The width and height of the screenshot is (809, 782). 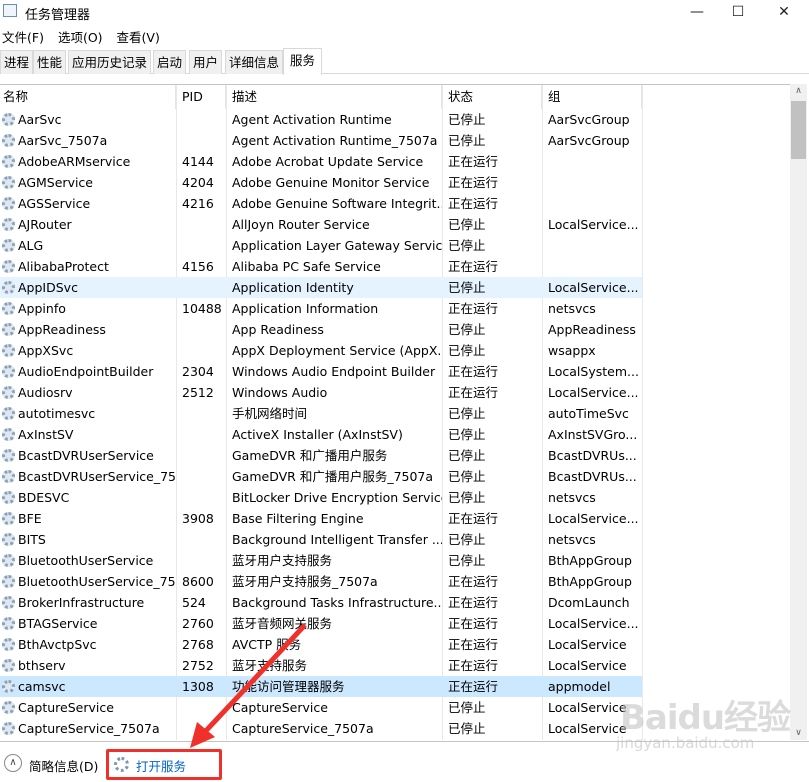 What do you see at coordinates (248, 685) in the screenshot?
I see `annotation-arrow` at bounding box center [248, 685].